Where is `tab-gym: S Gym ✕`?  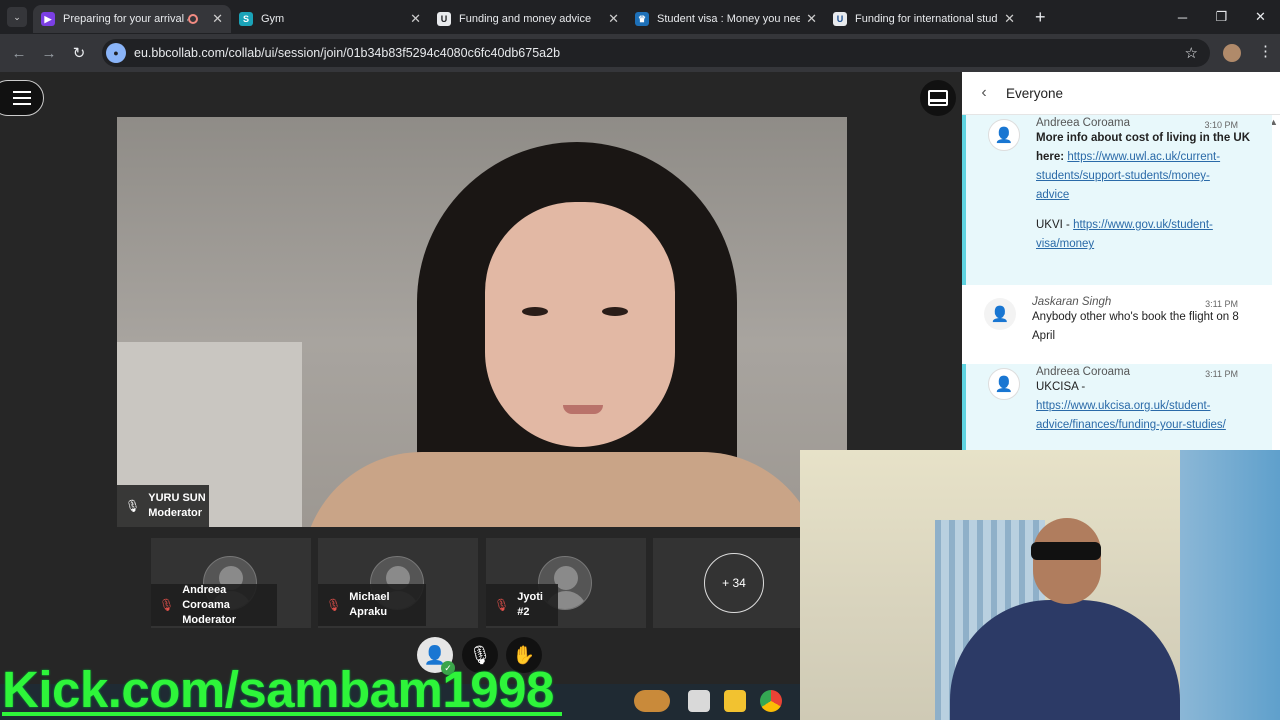
tab-gym: S Gym ✕ is located at coordinates (330, 19).